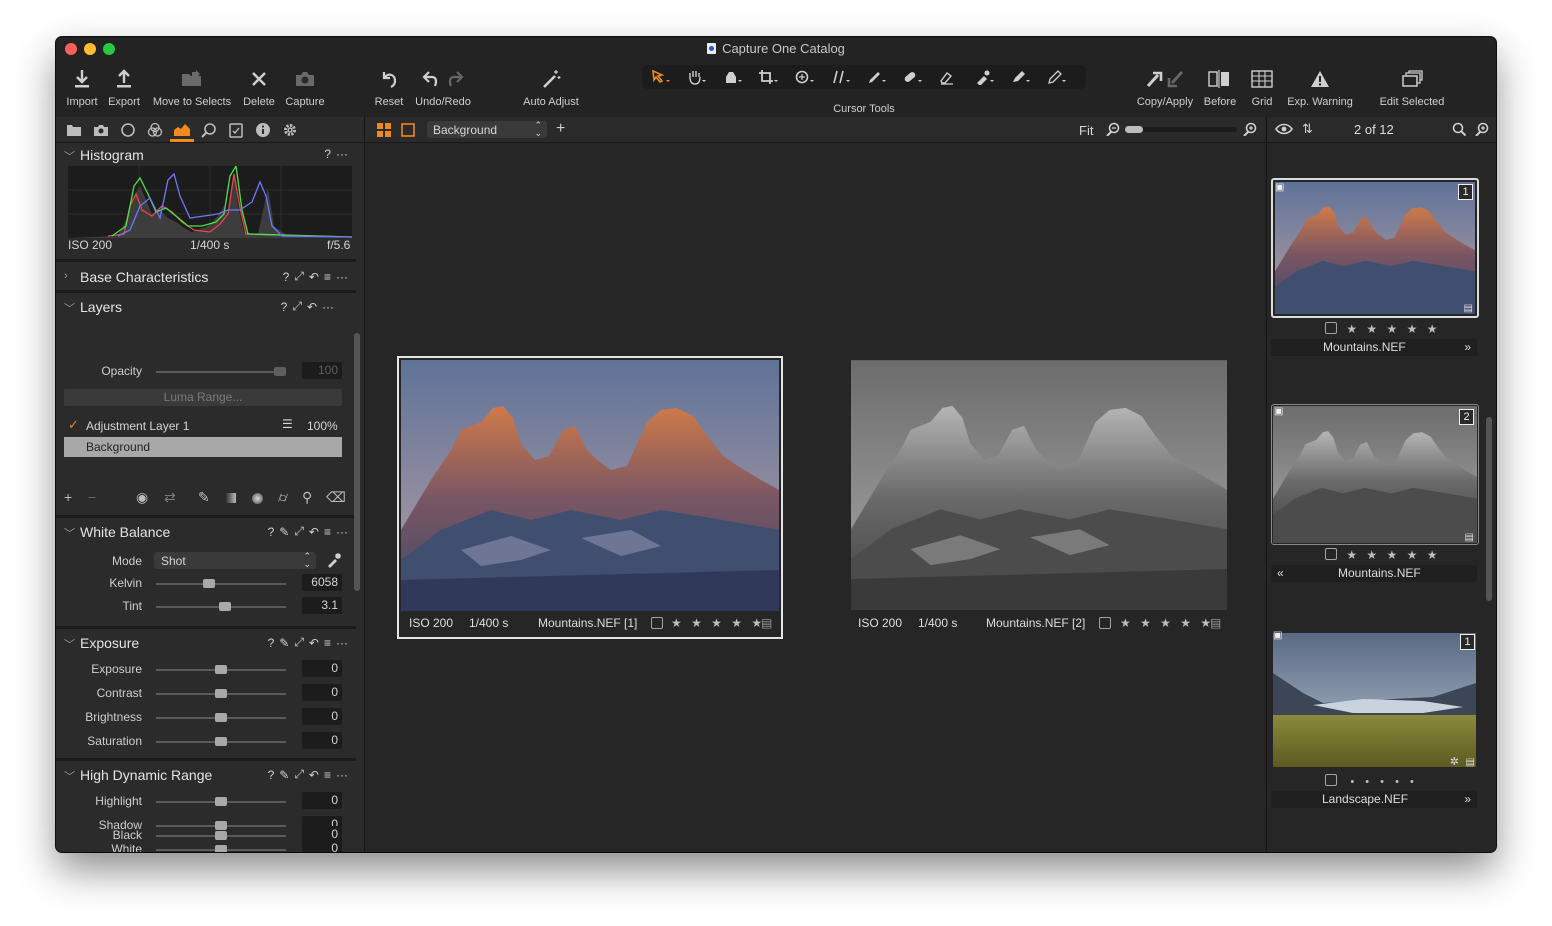 This screenshot has width=1552, height=926. I want to click on eye-icon: ◉, so click(142, 497).